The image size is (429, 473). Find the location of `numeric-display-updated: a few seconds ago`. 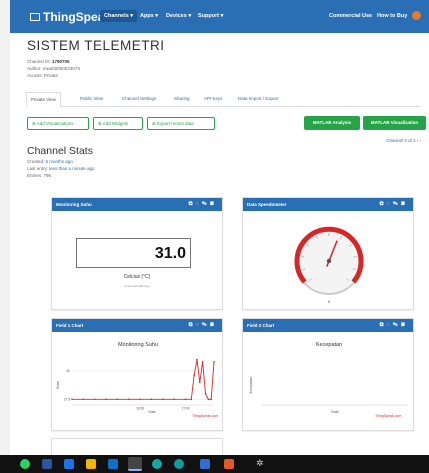

numeric-display-updated: a few seconds ago is located at coordinates (137, 286).